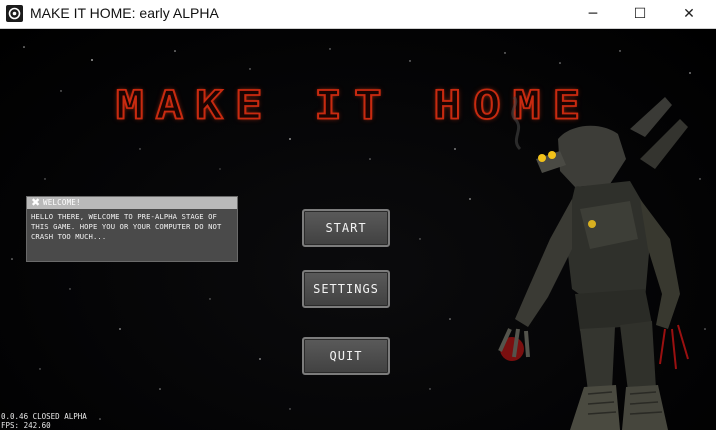 The width and height of the screenshot is (716, 430). Describe the element at coordinates (132, 202) in the screenshot. I see `welcome-panel-header: ✖ WELCOME!` at that location.